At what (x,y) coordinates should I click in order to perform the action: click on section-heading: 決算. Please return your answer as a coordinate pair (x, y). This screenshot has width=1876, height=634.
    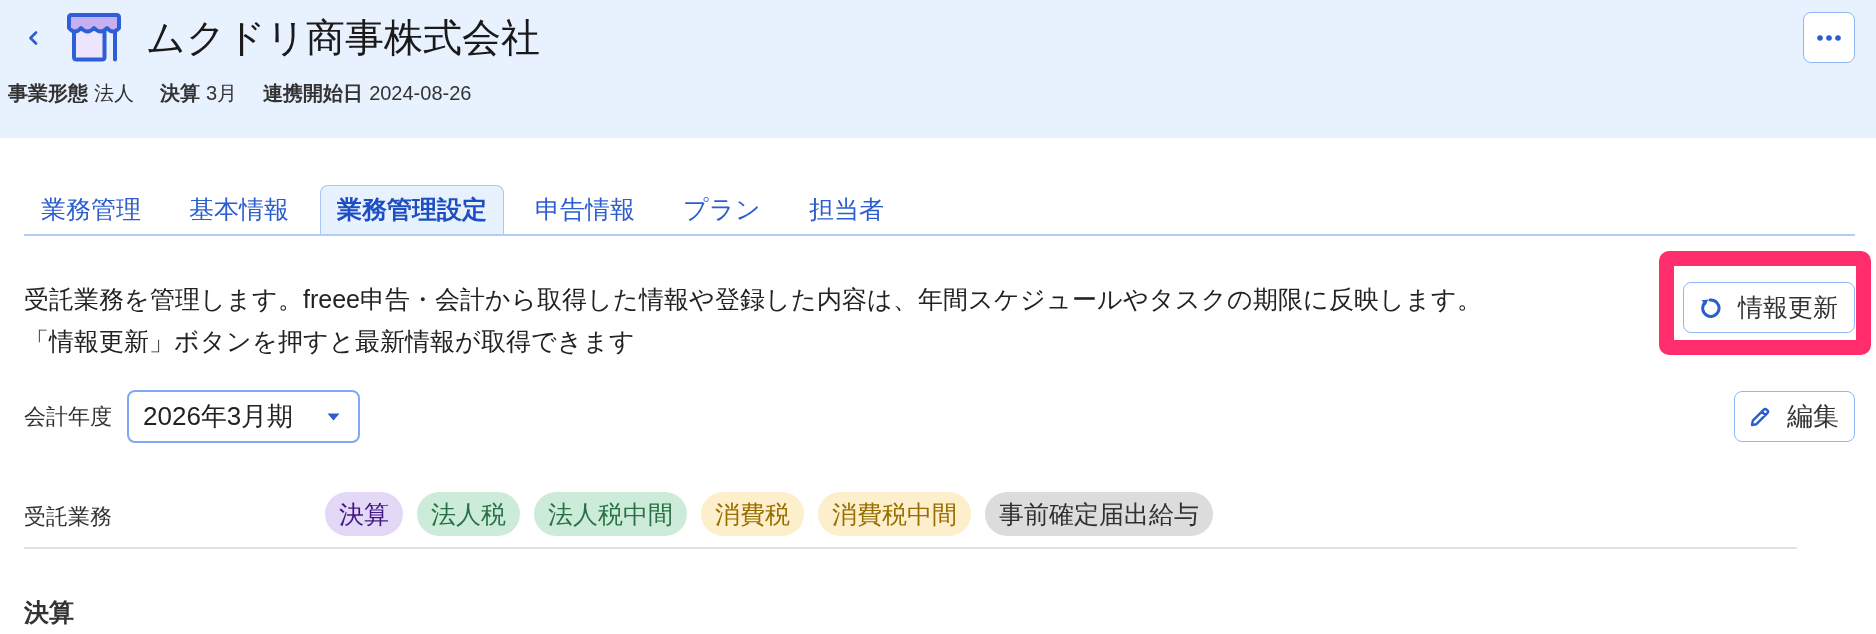
    Looking at the image, I should click on (49, 612).